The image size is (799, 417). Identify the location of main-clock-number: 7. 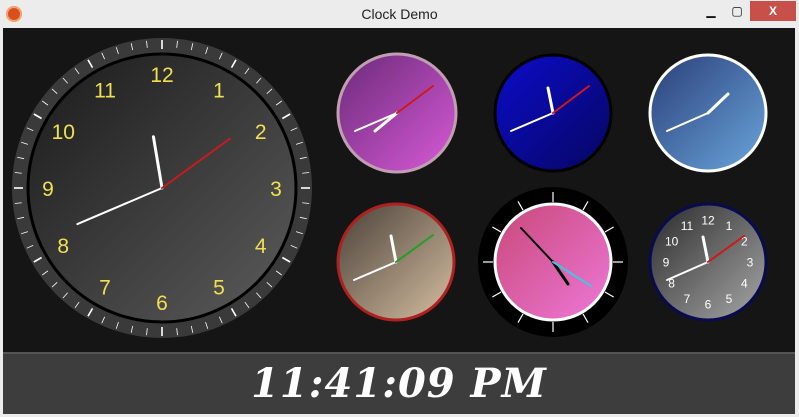
(105, 288).